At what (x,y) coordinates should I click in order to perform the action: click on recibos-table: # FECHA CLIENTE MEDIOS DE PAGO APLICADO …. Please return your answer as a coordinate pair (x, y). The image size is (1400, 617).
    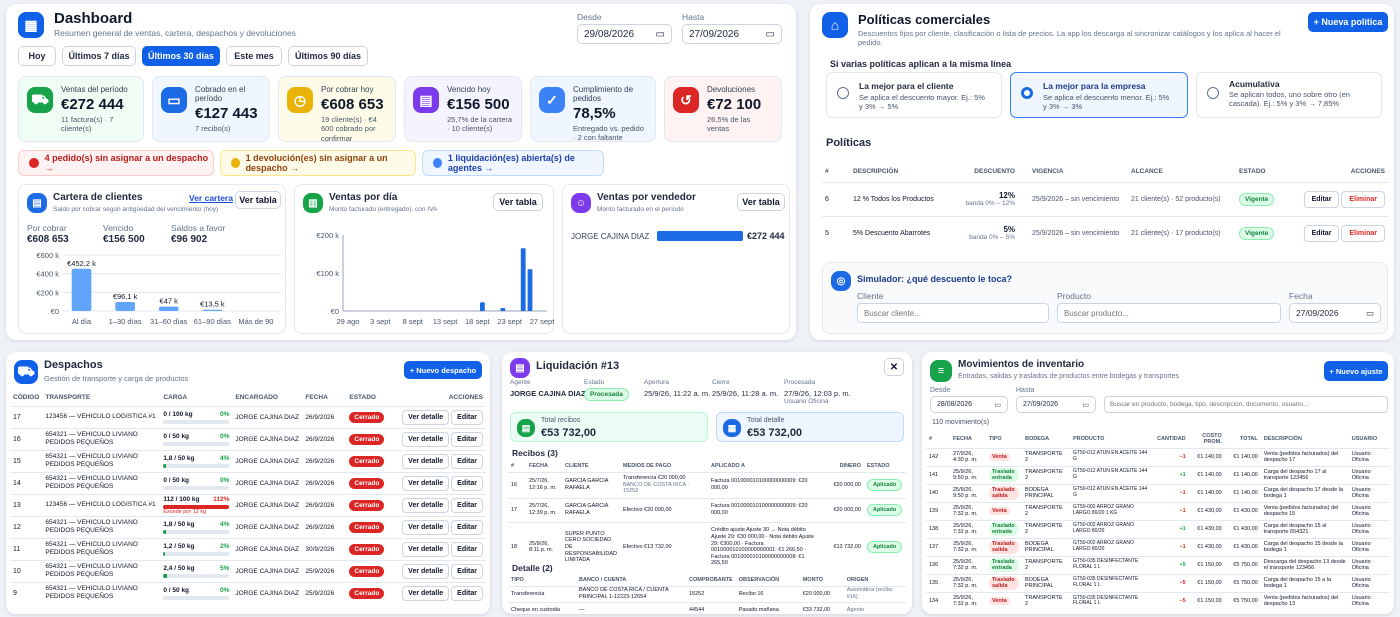
    Looking at the image, I should click on (707, 516).